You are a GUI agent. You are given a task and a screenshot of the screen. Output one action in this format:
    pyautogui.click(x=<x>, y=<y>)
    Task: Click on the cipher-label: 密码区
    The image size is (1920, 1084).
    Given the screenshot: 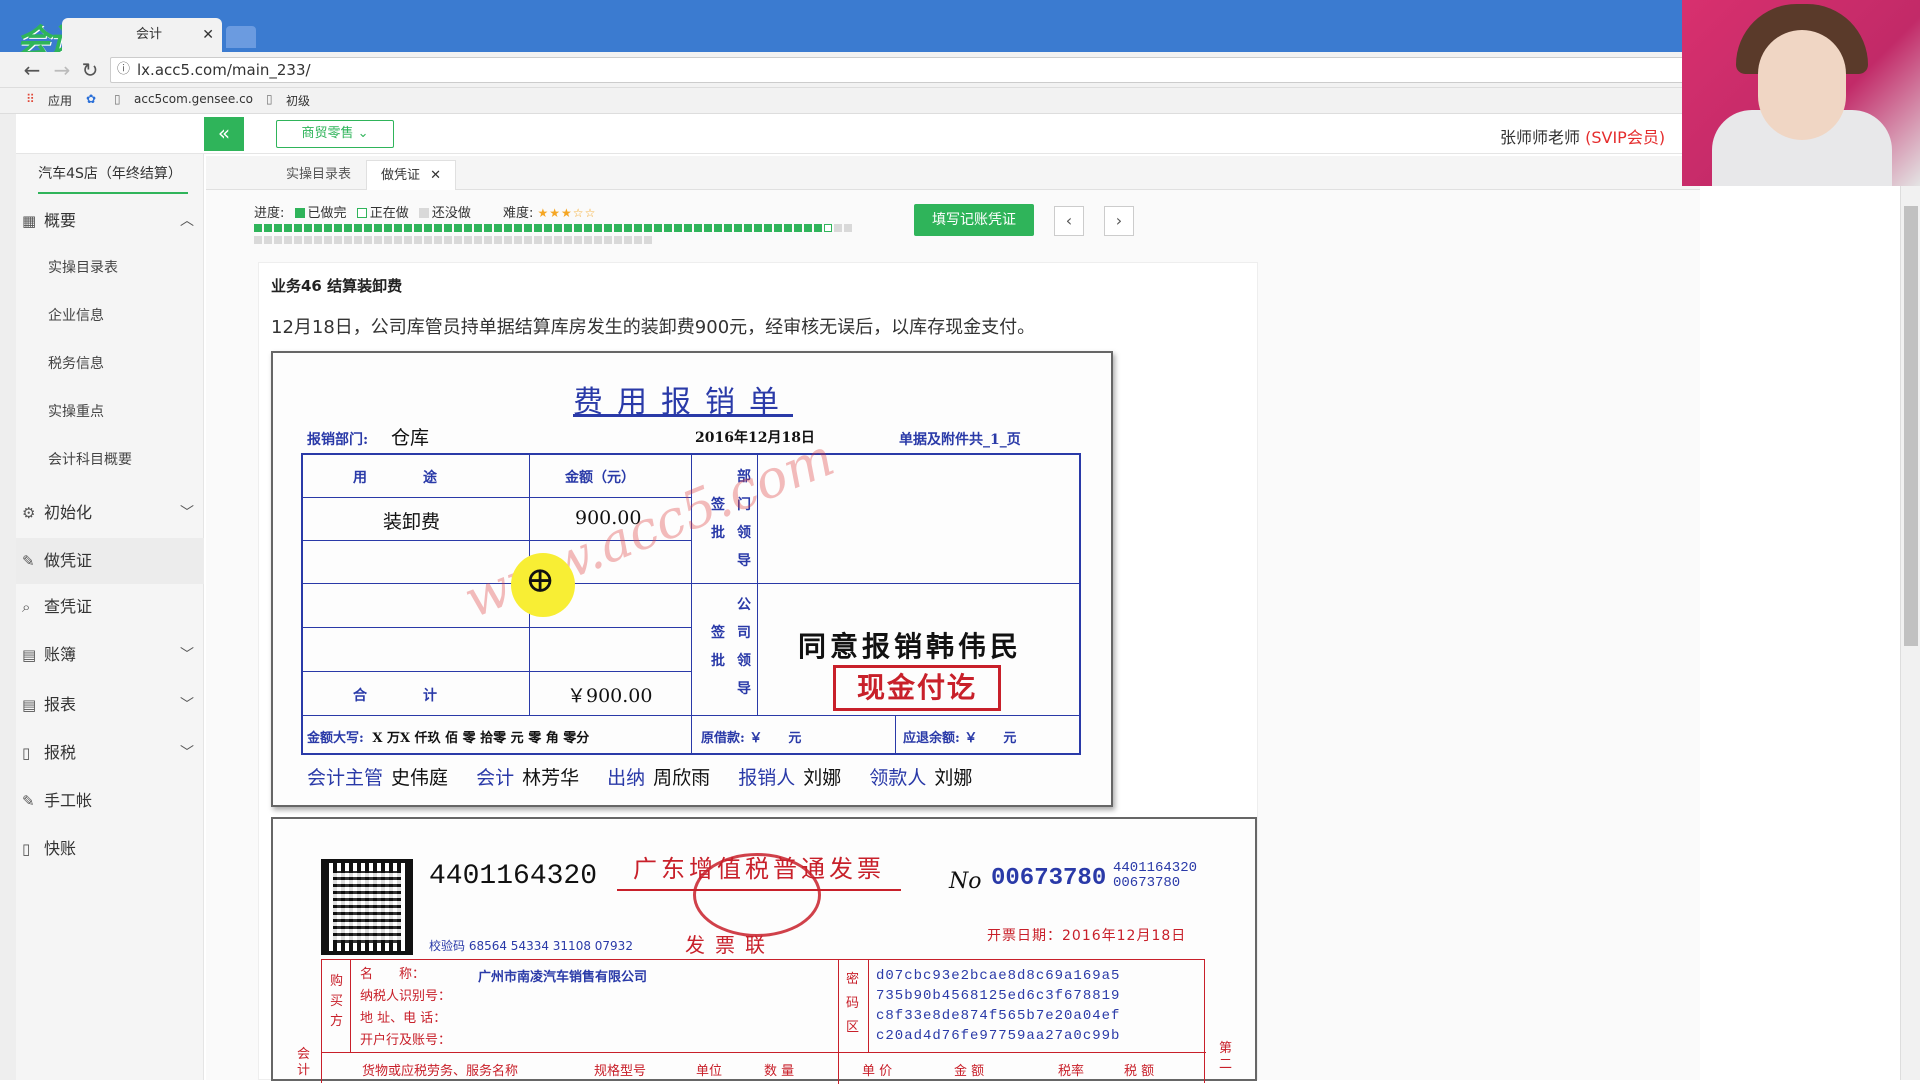 What is the action you would take?
    pyautogui.click(x=853, y=1003)
    